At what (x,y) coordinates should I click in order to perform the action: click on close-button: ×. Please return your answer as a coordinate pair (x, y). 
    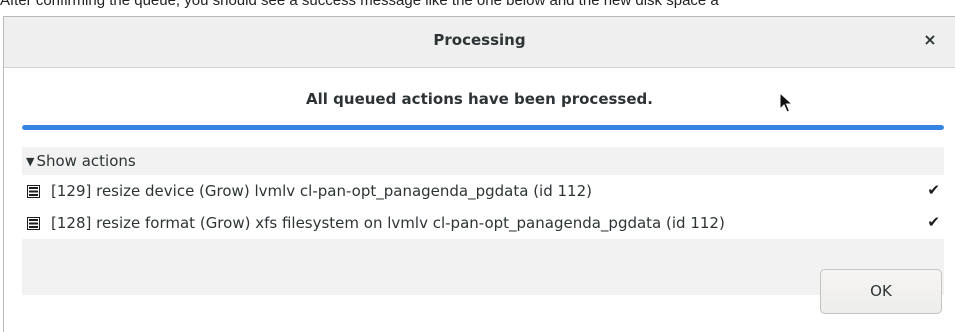
    Looking at the image, I should click on (930, 40).